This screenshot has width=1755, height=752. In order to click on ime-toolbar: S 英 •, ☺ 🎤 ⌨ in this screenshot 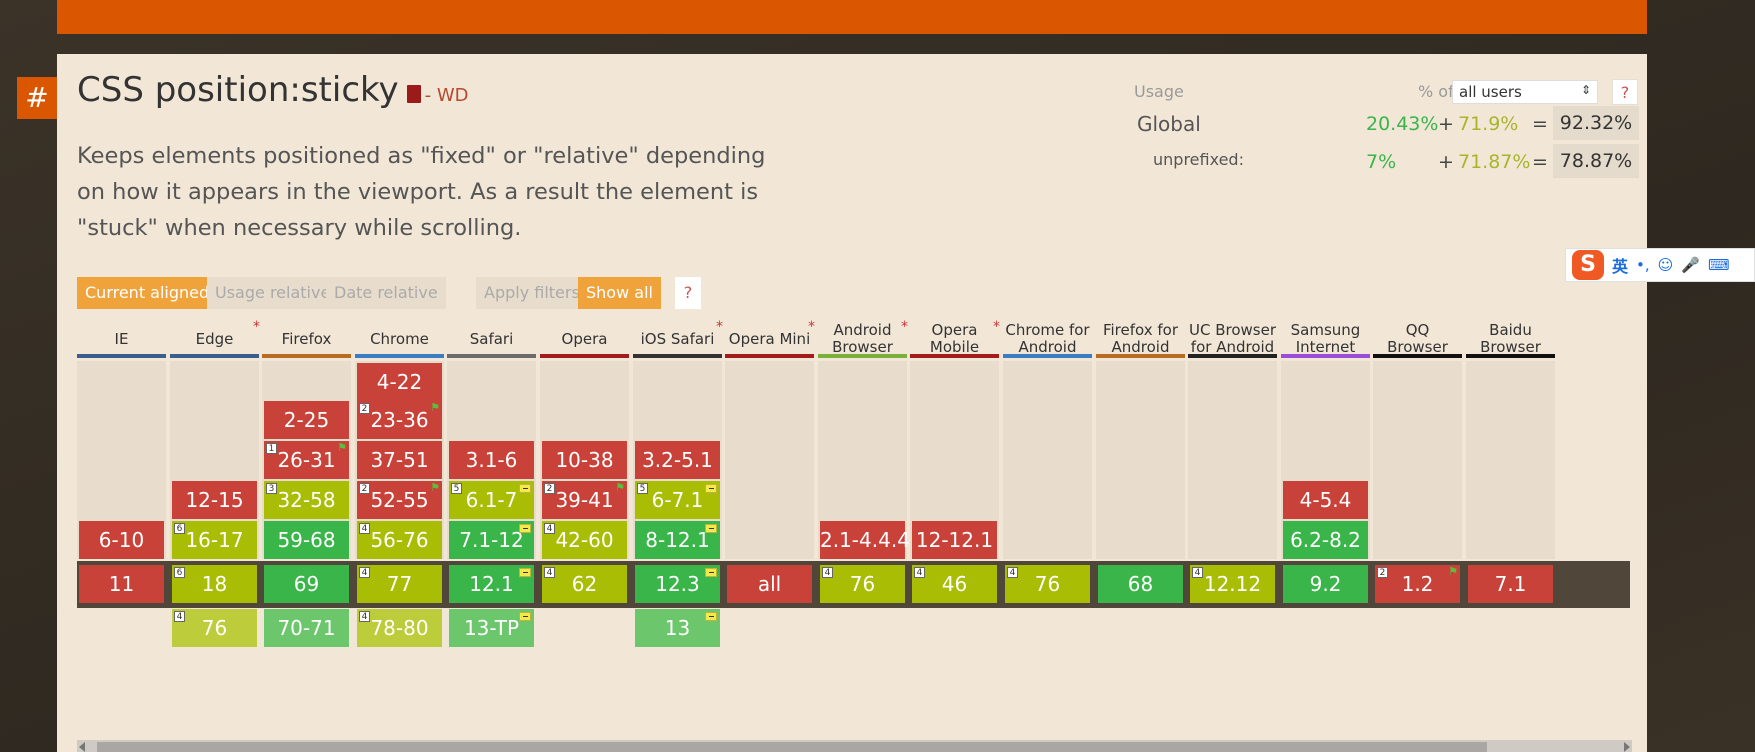, I will do `click(1660, 265)`.